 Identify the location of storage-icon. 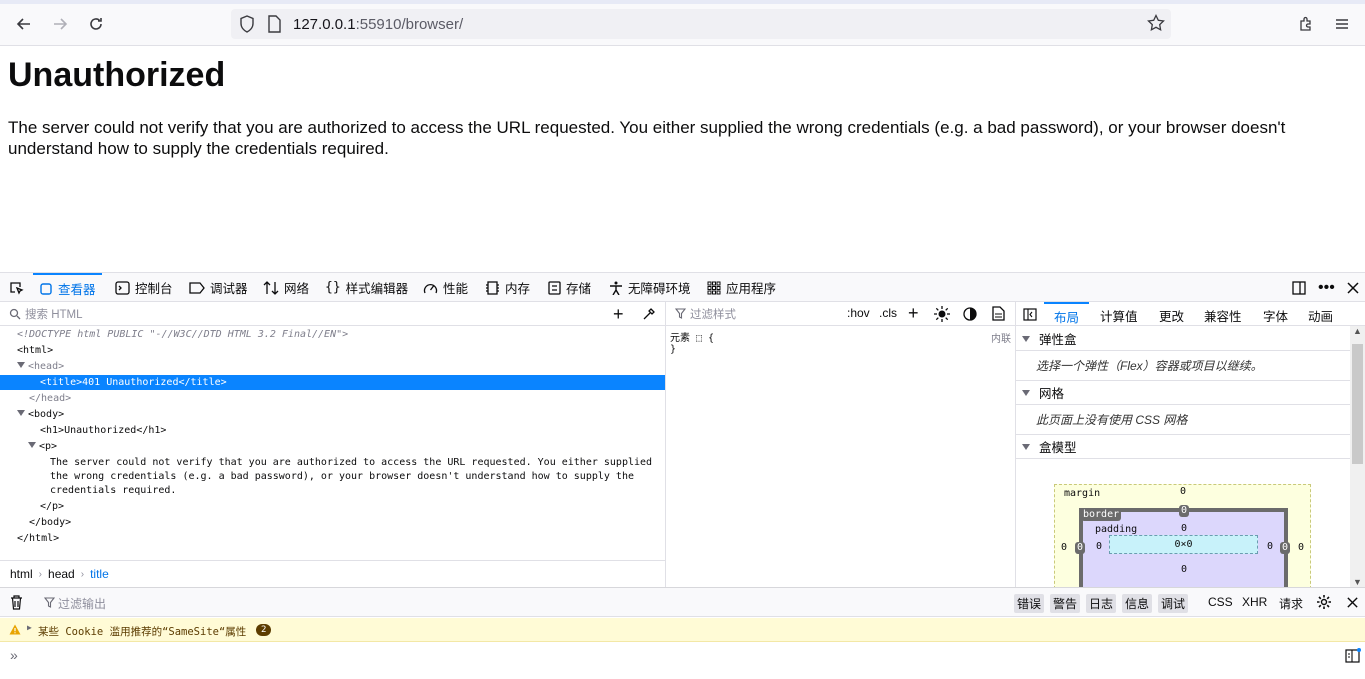
(554, 287).